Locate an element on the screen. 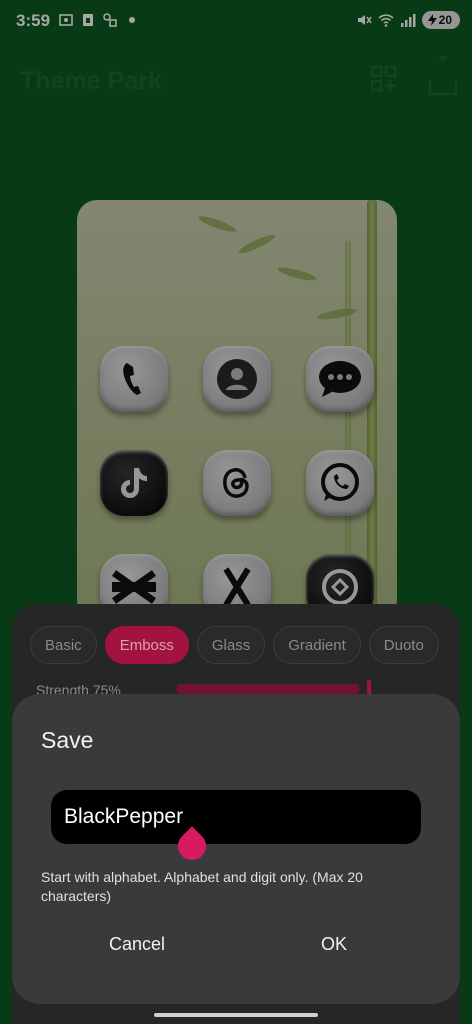 The image size is (472, 1024). tab-emboss: Emboss is located at coordinates (146, 645).